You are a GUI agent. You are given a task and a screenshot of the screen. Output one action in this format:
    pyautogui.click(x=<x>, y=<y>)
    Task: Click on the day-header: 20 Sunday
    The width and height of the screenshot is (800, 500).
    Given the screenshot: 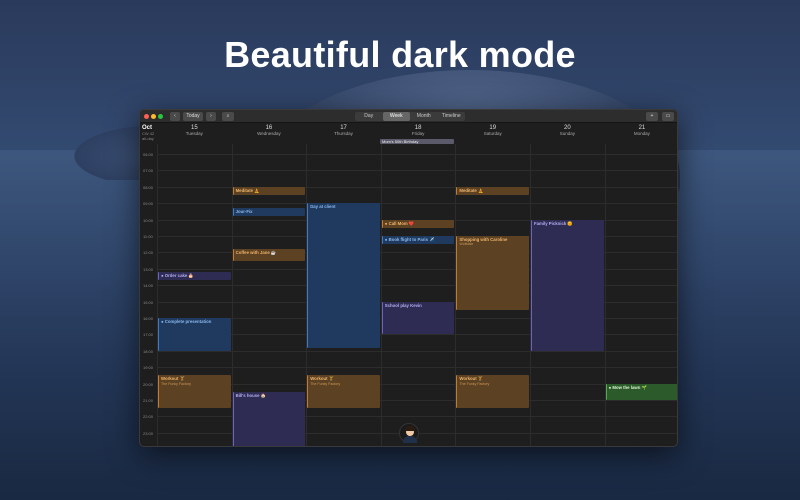 What is the action you would take?
    pyautogui.click(x=567, y=130)
    